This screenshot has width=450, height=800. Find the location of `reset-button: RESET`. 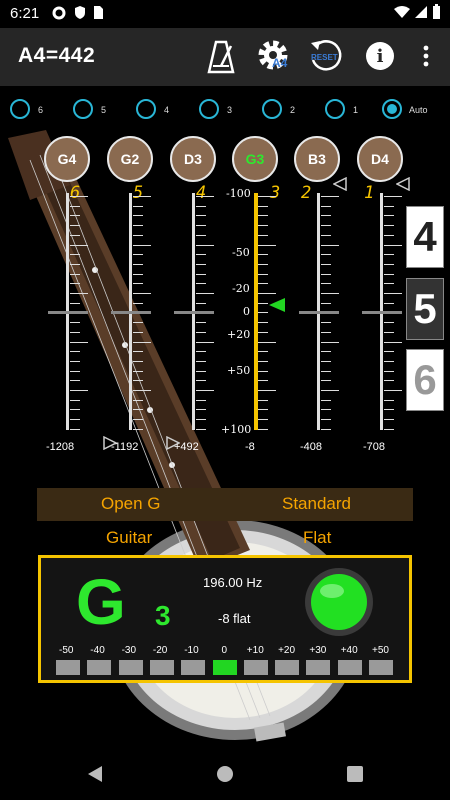

reset-button: RESET is located at coordinates (327, 57).